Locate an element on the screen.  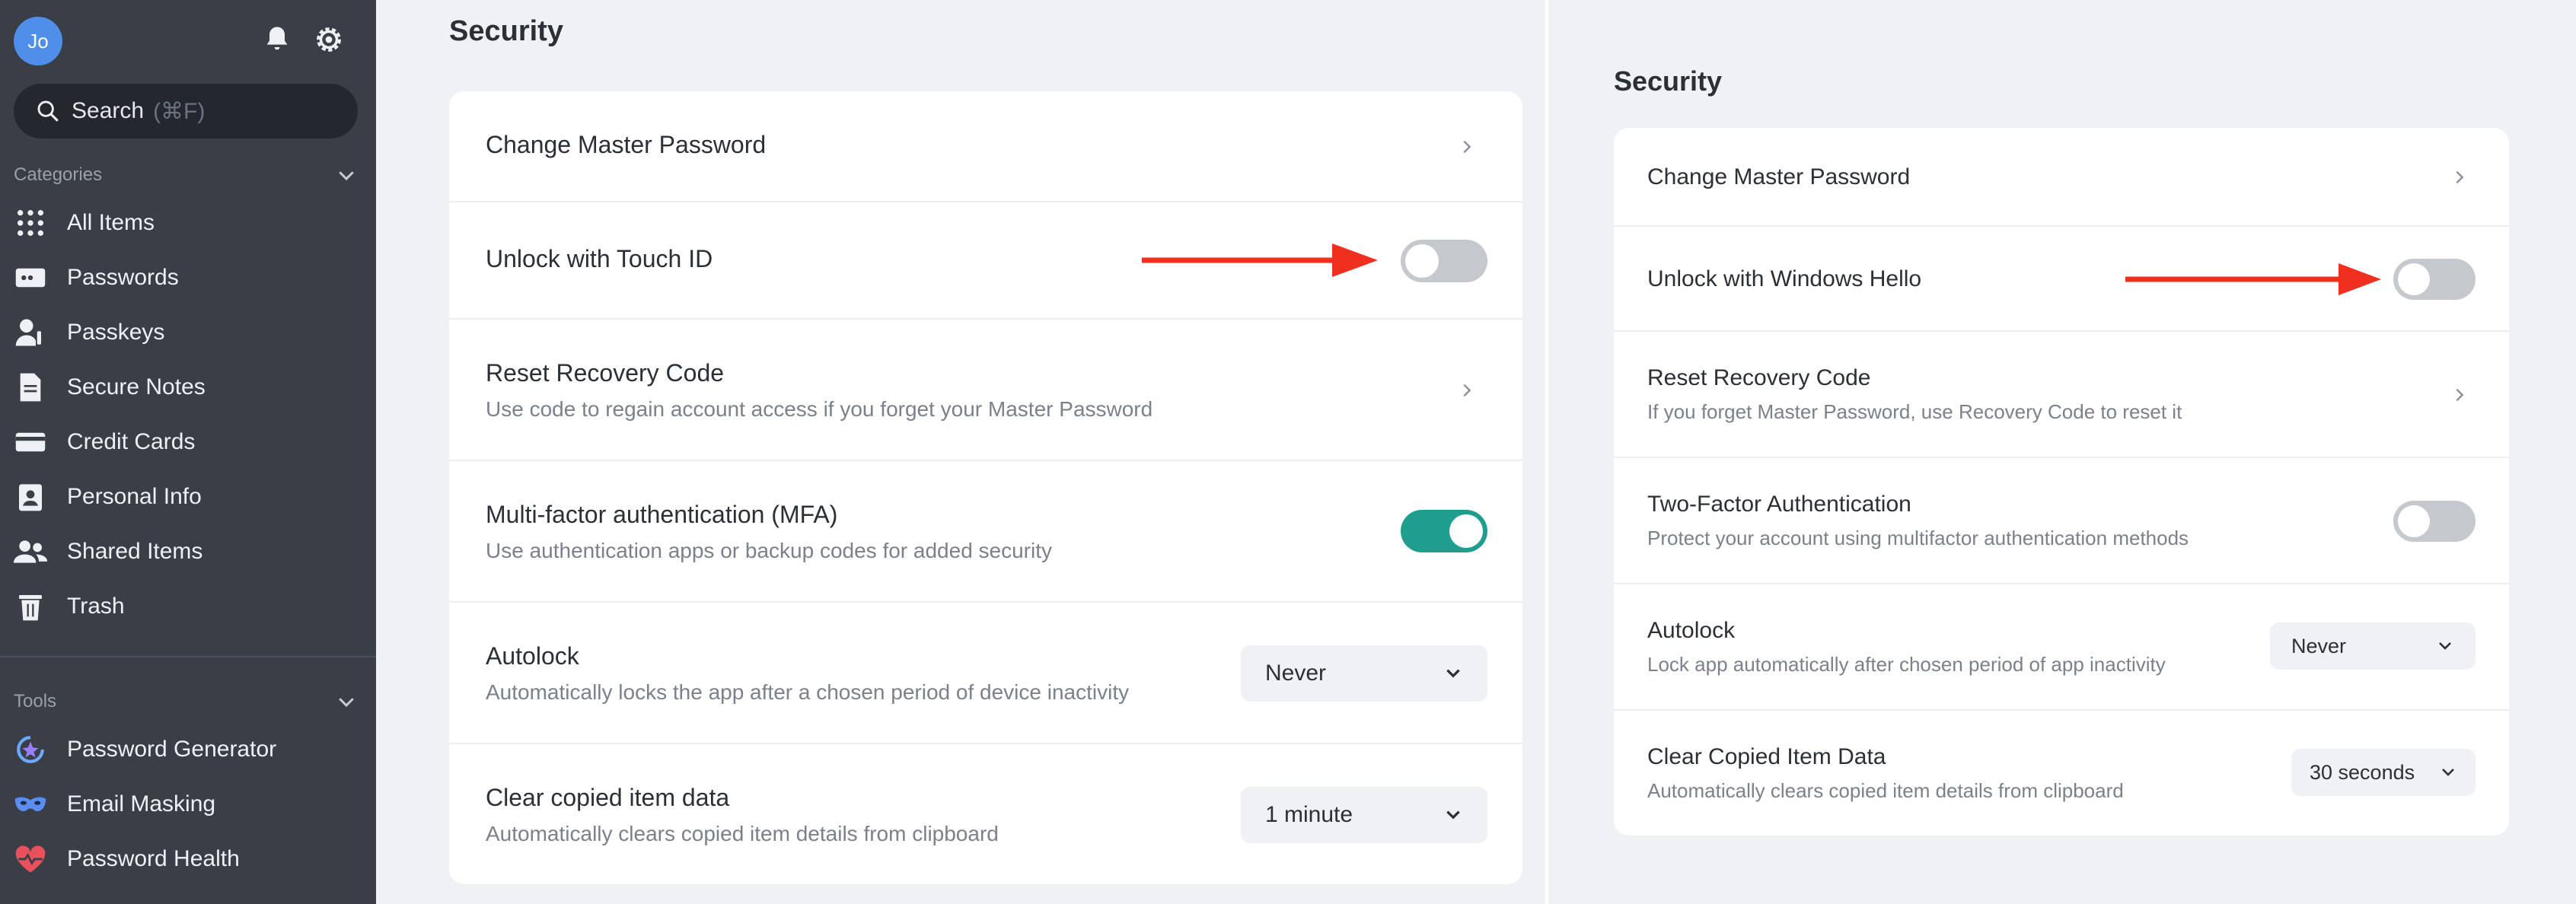
sidebar-item-shared-items: Shared Items is located at coordinates (186, 552).